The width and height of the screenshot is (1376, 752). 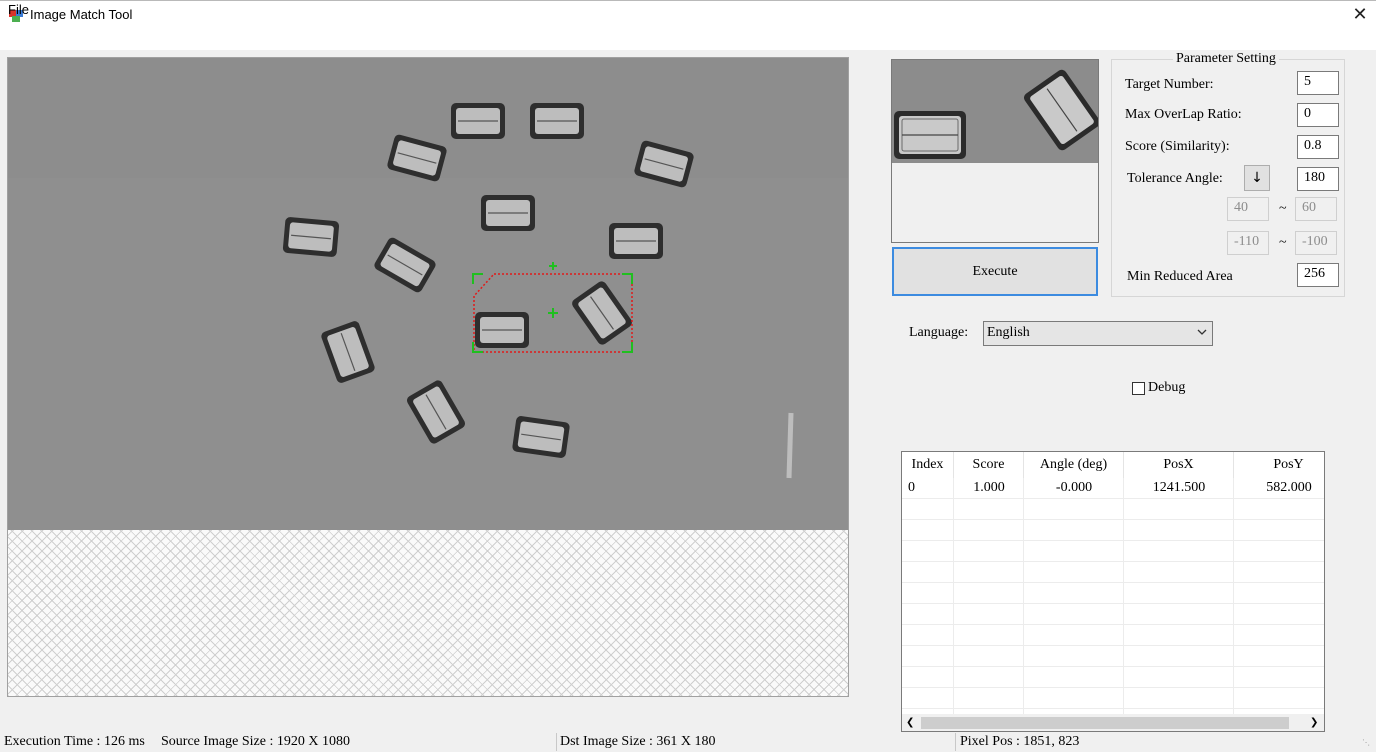 What do you see at coordinates (1169, 84) in the screenshot?
I see `target-number-label: Target Number:` at bounding box center [1169, 84].